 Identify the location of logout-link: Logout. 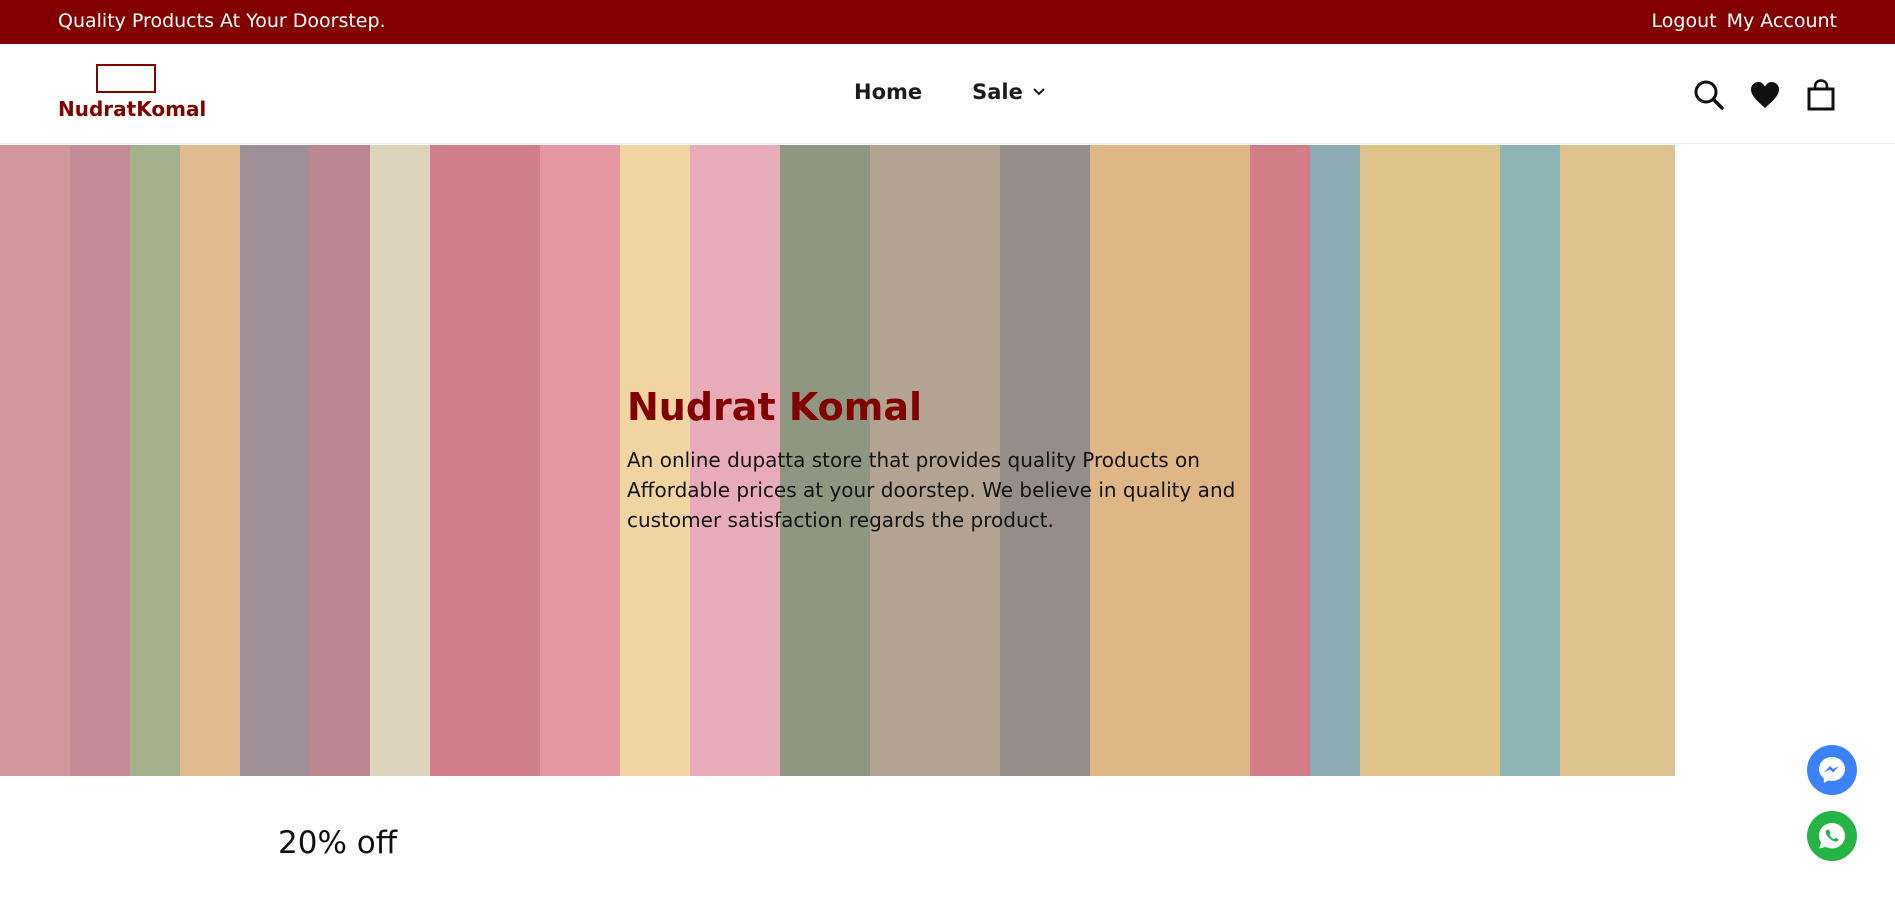
(1684, 21).